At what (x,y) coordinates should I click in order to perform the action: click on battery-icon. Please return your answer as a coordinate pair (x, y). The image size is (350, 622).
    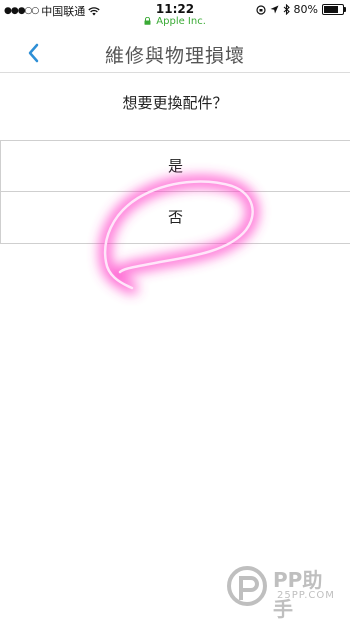
    Looking at the image, I should click on (334, 9).